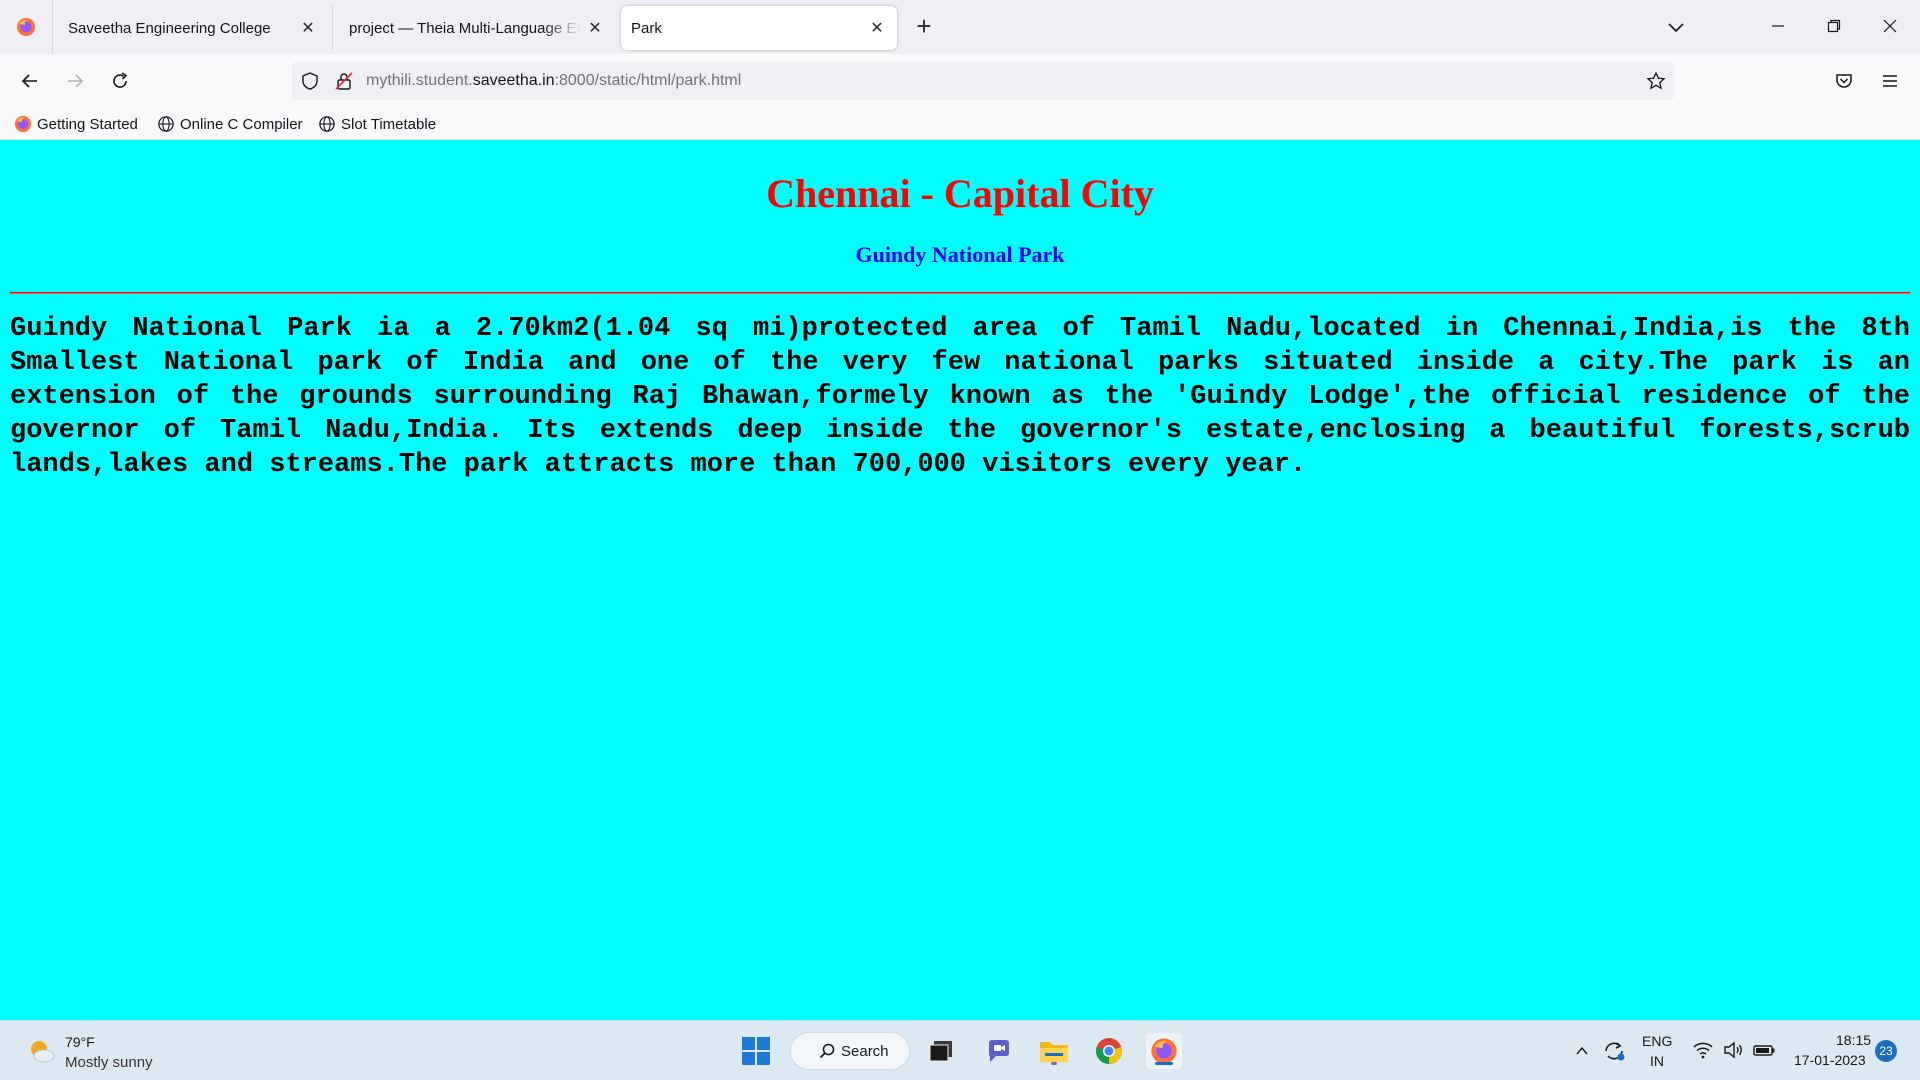  I want to click on url-prefix: mythili.student., so click(419, 80).